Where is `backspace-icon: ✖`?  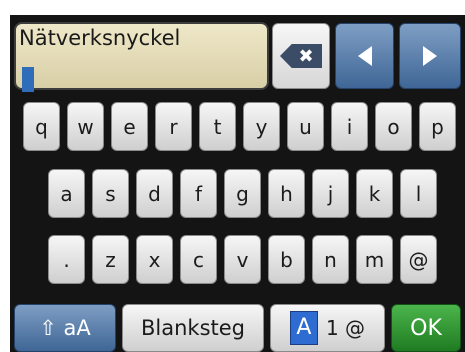
backspace-icon: ✖ is located at coordinates (301, 56).